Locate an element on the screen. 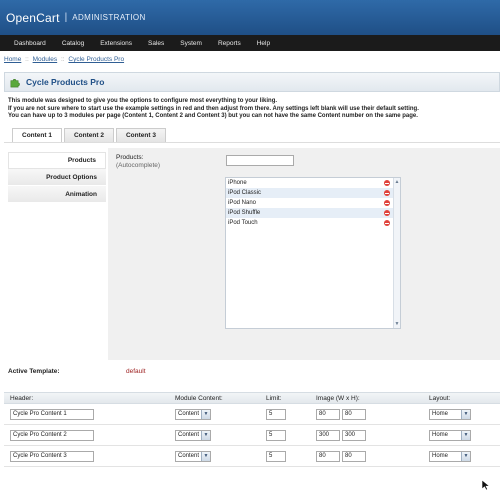 The image size is (500, 500). image-height-input: 300 is located at coordinates (354, 435).